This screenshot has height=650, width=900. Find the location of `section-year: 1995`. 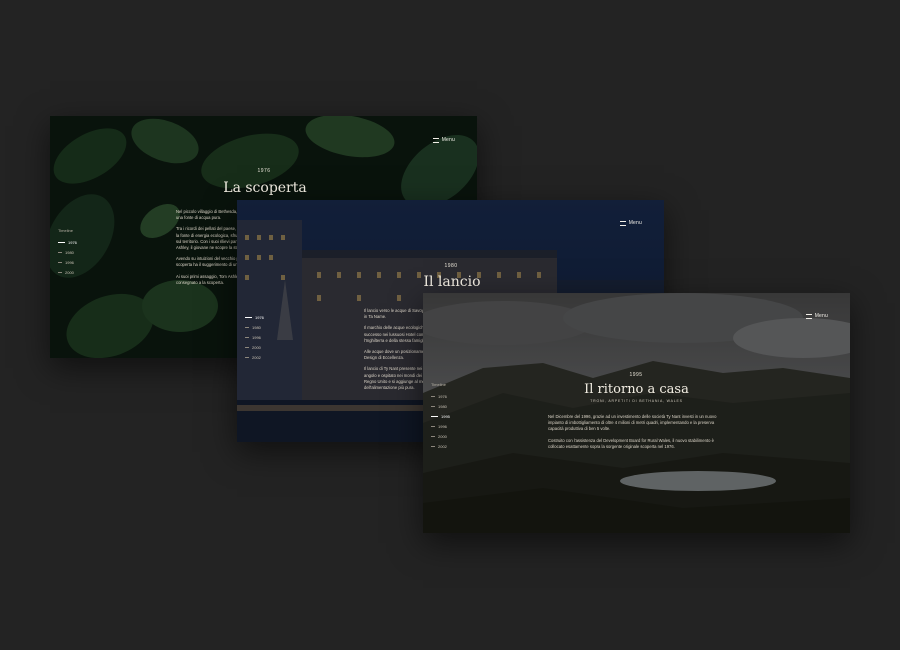

section-year: 1995 is located at coordinates (636, 375).